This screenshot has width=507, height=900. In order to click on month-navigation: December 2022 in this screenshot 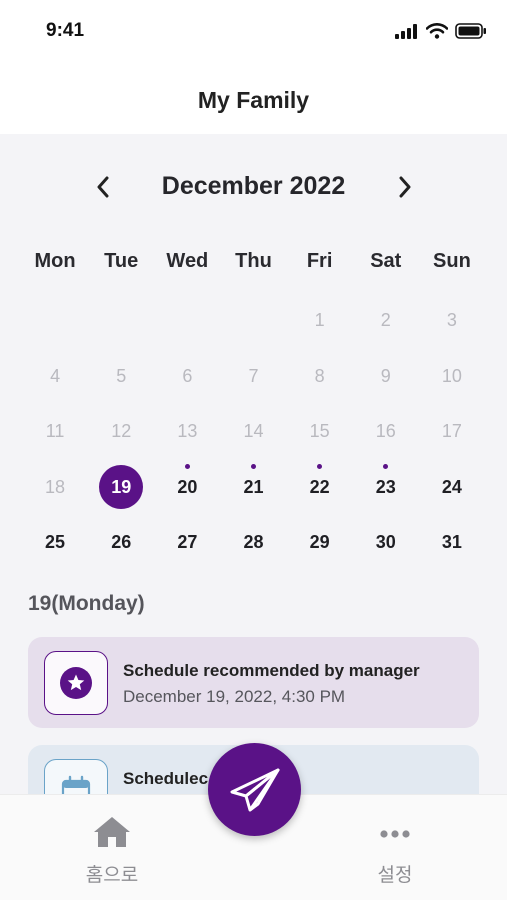, I will do `click(253, 187)`.